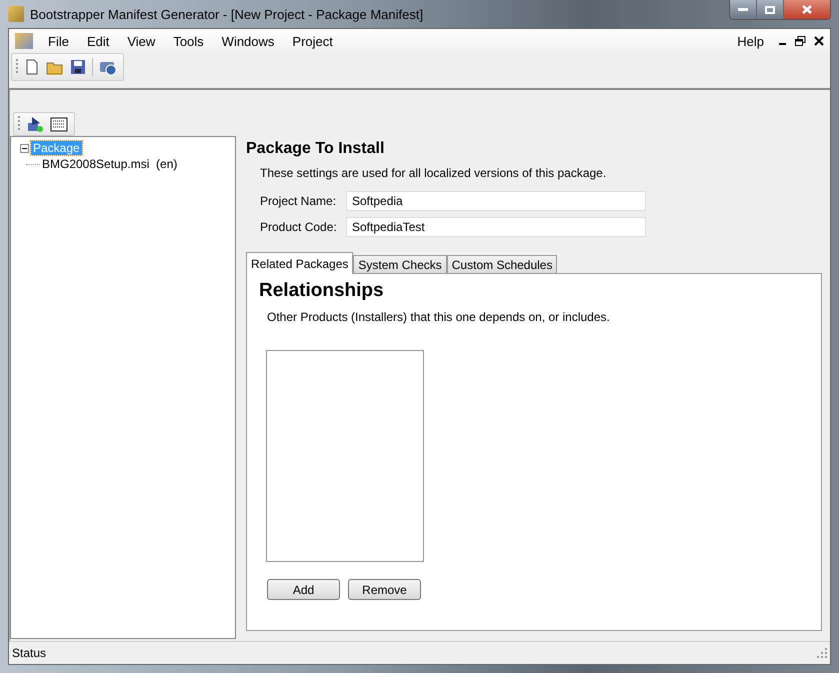 The width and height of the screenshot is (839, 673). I want to click on save-icon, so click(78, 67).